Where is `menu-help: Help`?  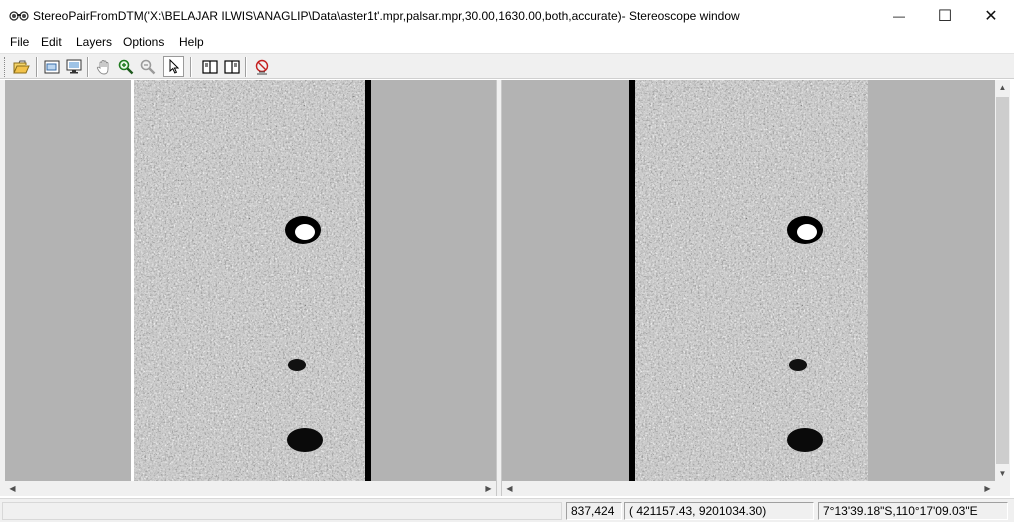
menu-help: Help is located at coordinates (191, 42).